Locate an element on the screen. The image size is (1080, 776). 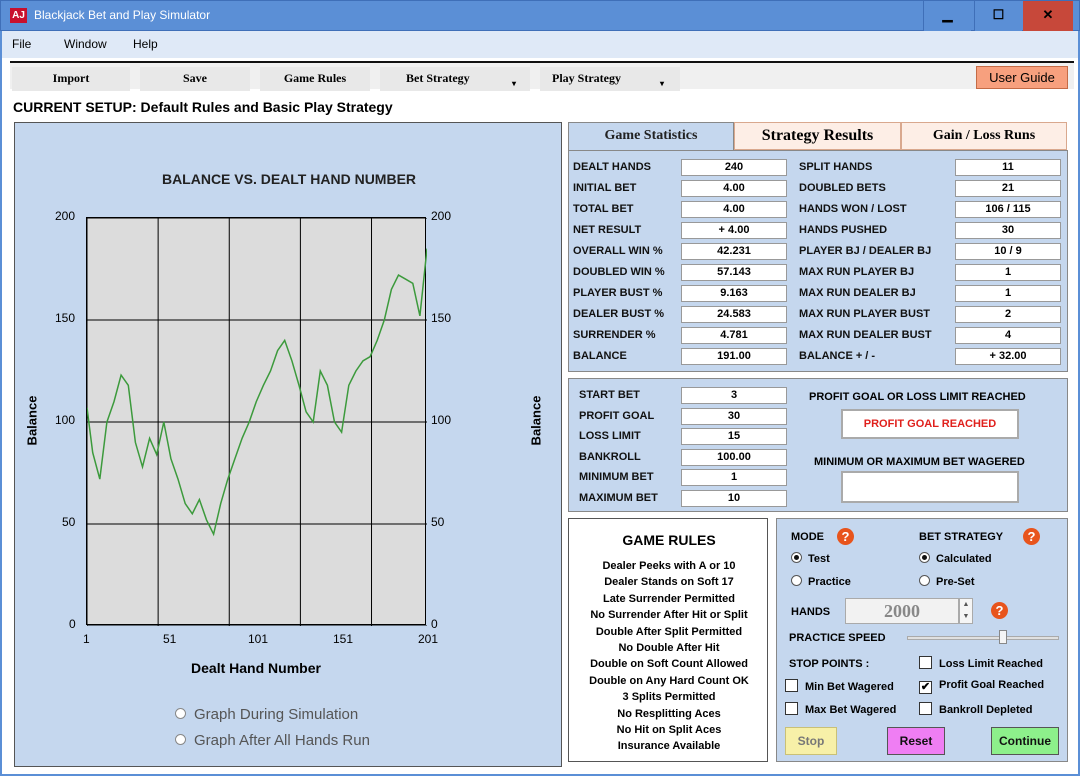
reset-button: Reset is located at coordinates (916, 741).